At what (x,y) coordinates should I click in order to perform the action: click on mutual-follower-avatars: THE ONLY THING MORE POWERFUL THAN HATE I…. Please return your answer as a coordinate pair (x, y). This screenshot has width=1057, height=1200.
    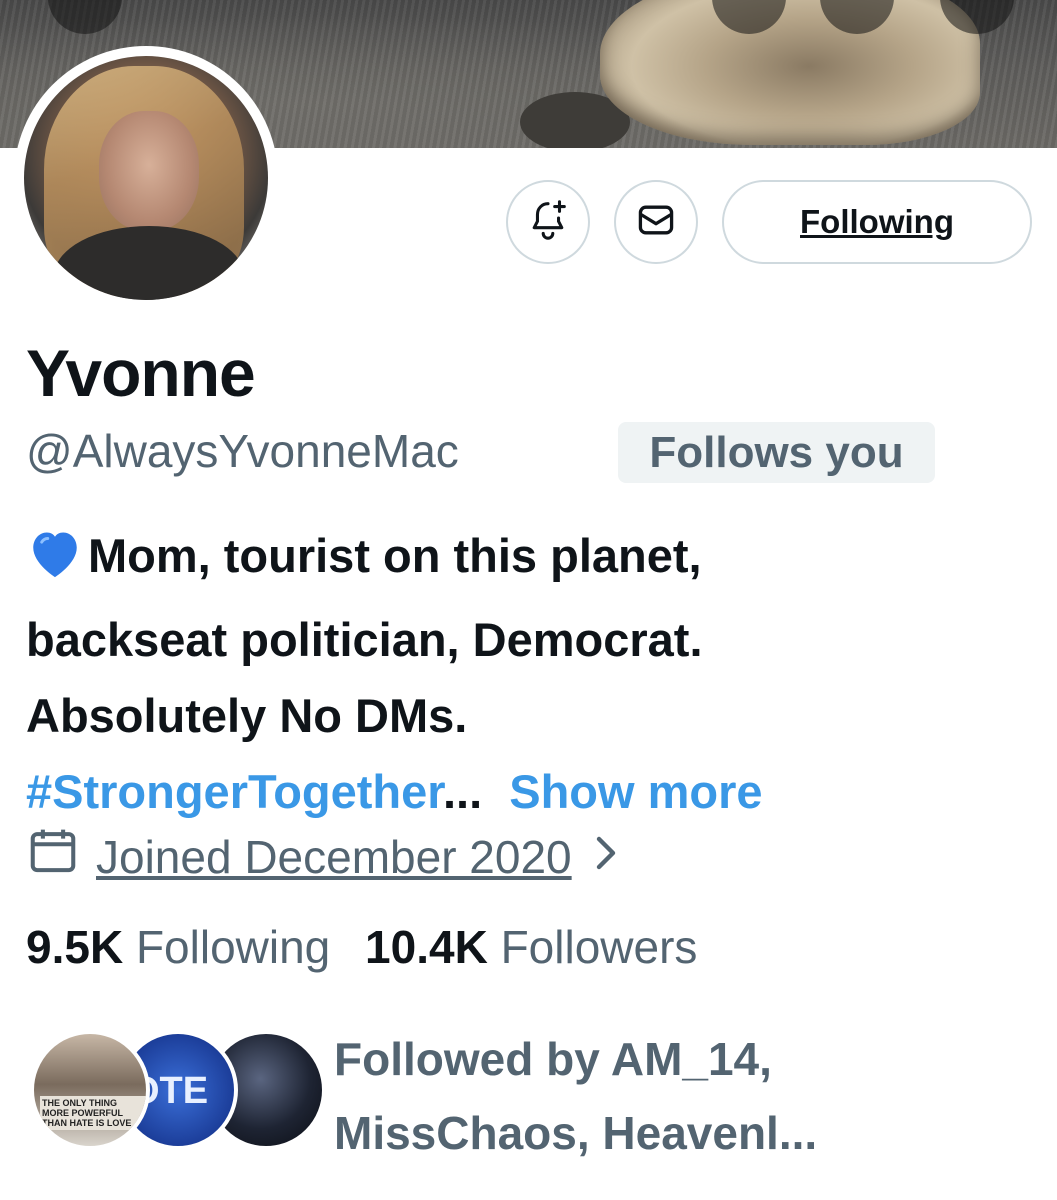
    Looking at the image, I should click on (178, 1092).